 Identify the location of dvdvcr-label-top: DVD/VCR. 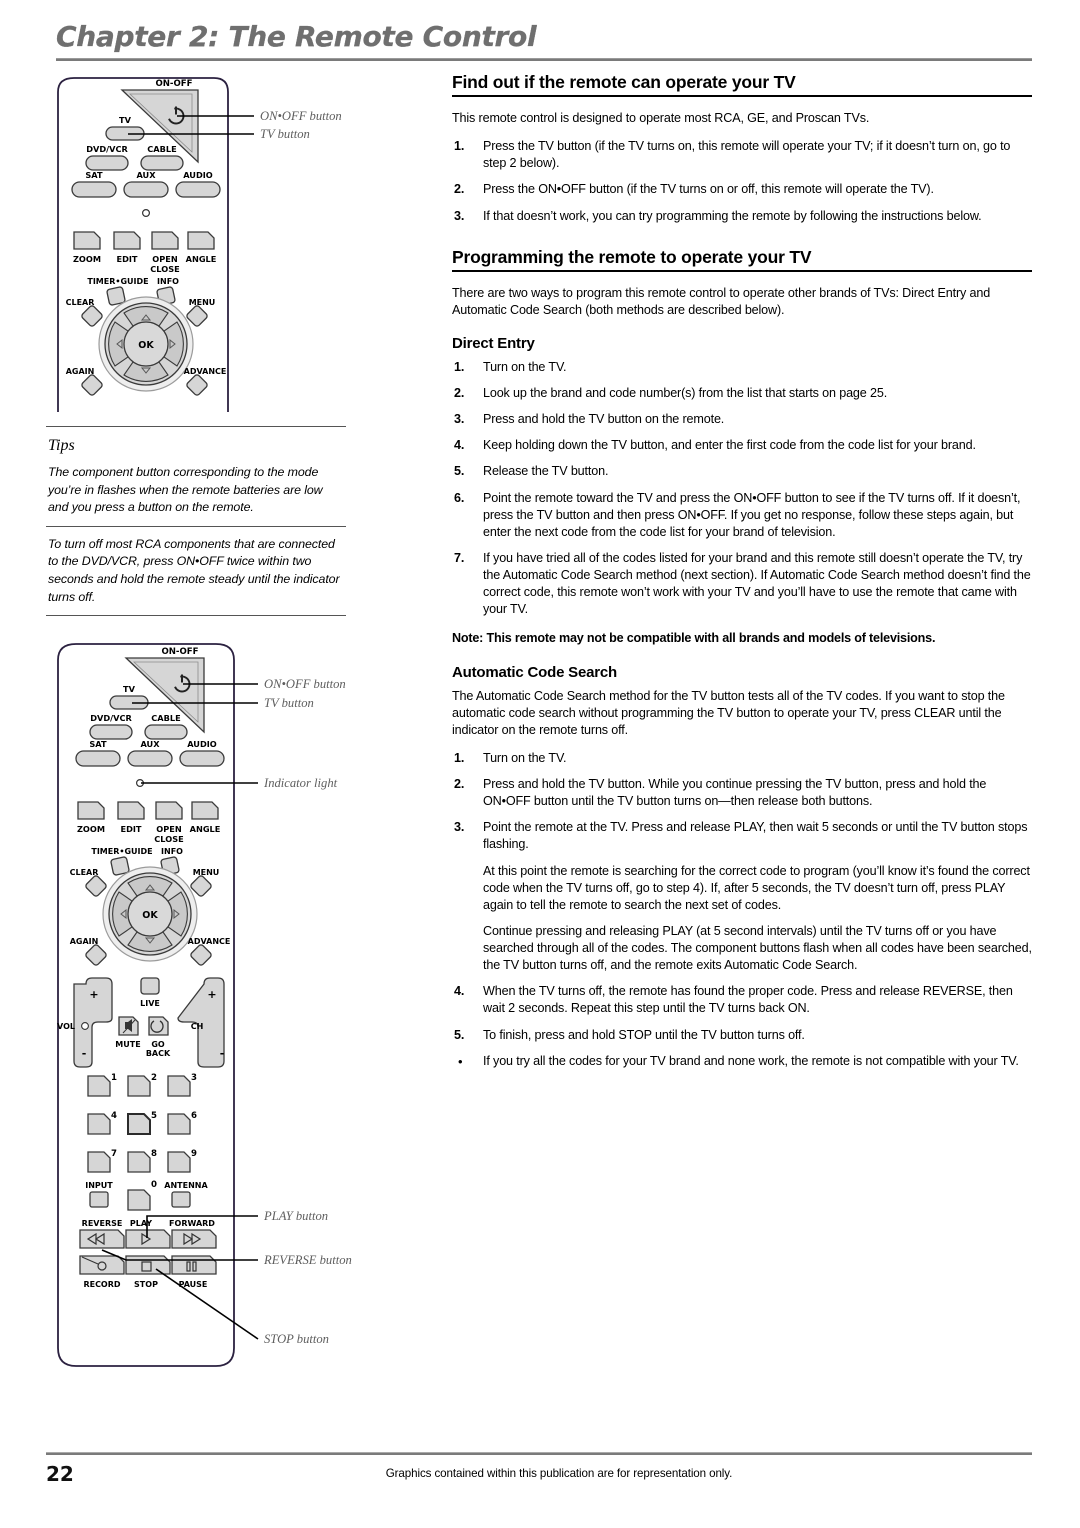
(107, 149).